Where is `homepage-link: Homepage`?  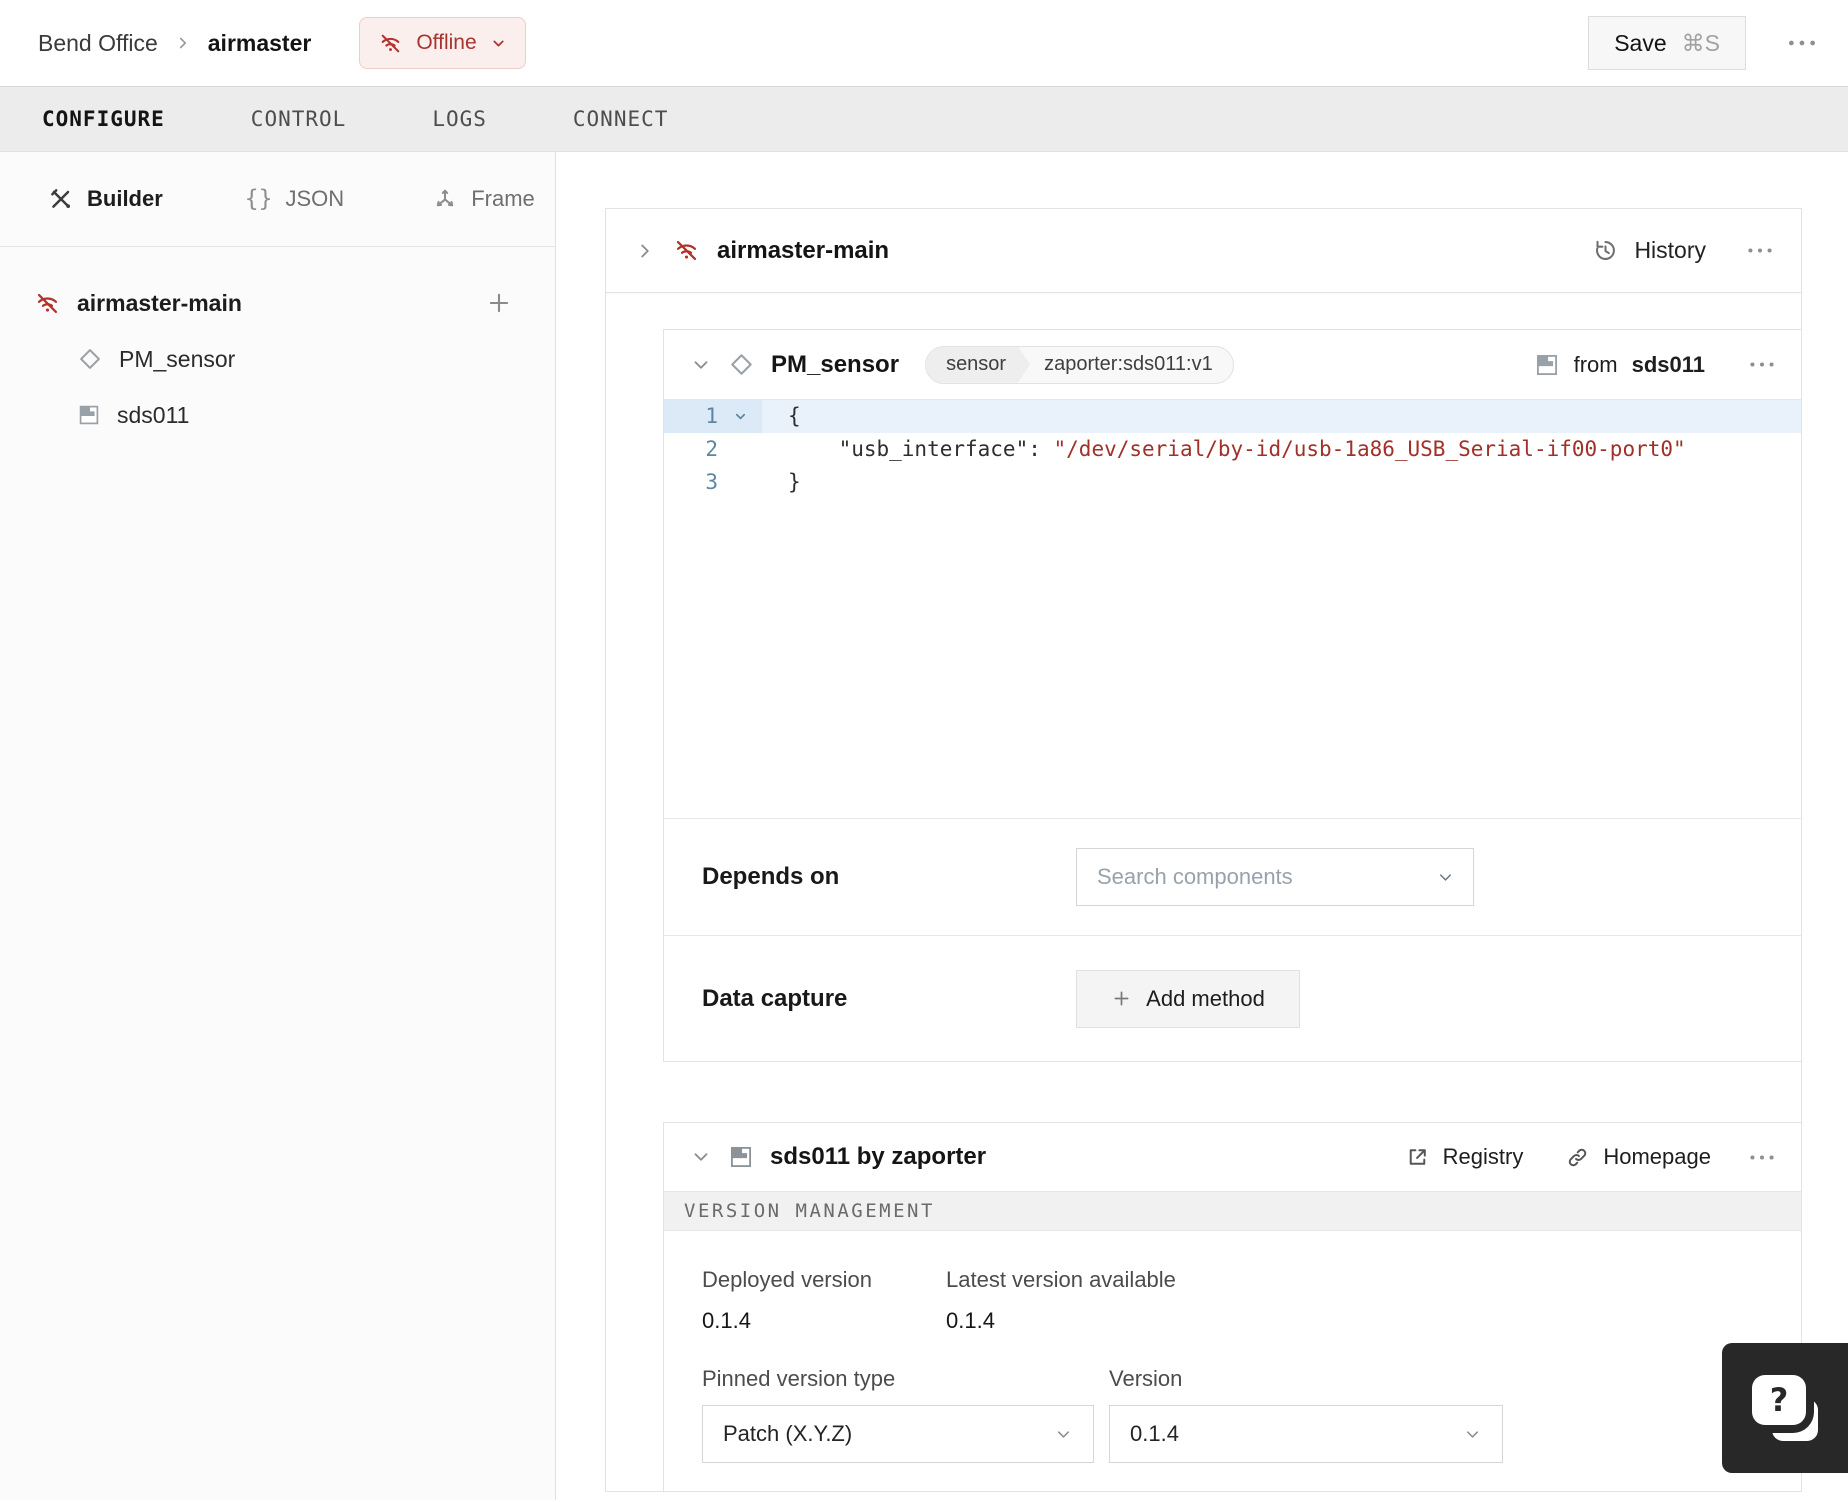 homepage-link: Homepage is located at coordinates (1638, 1157).